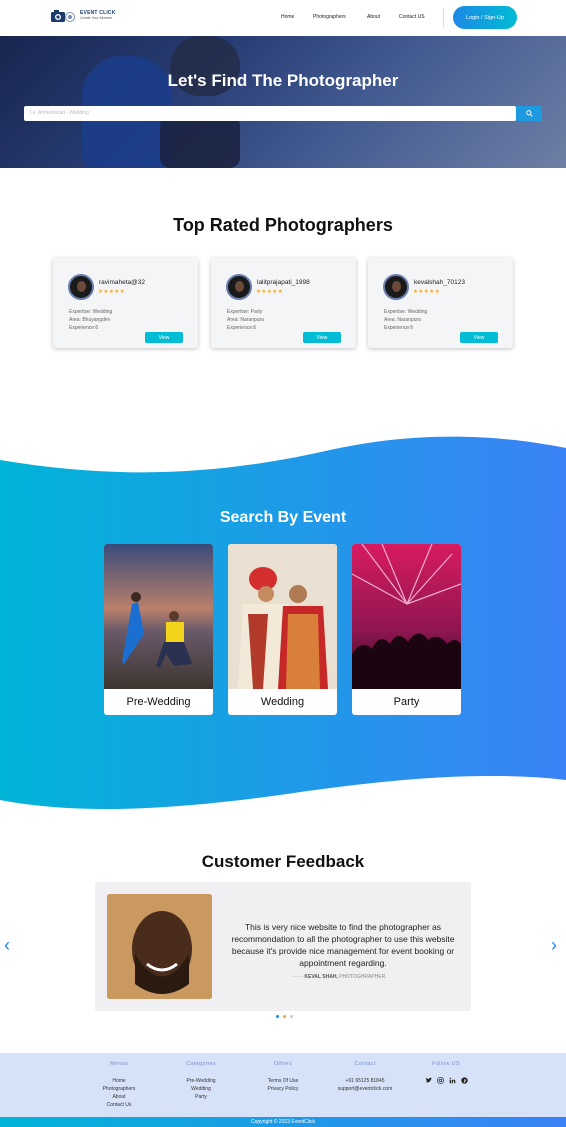  What do you see at coordinates (283, 517) in the screenshot?
I see `search-by-event-title: Search By Event` at bounding box center [283, 517].